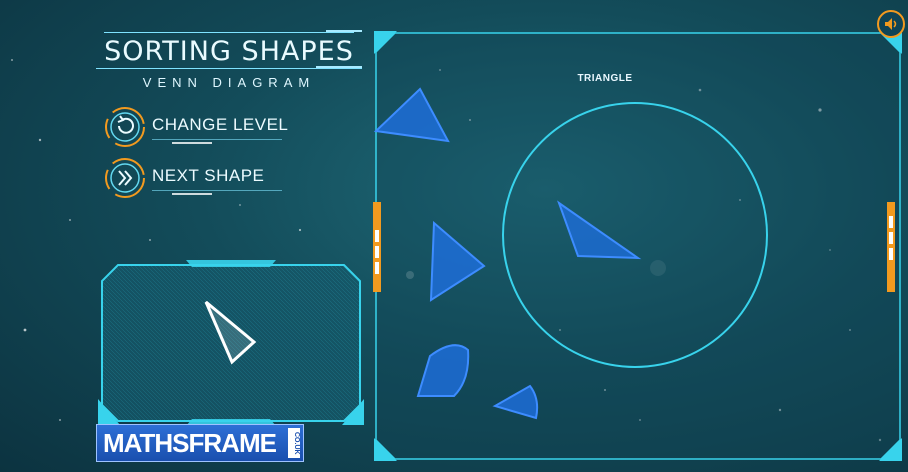 Image resolution: width=908 pixels, height=472 pixels. What do you see at coordinates (605, 78) in the screenshot?
I see `triangle-set-label: TRIANGLE` at bounding box center [605, 78].